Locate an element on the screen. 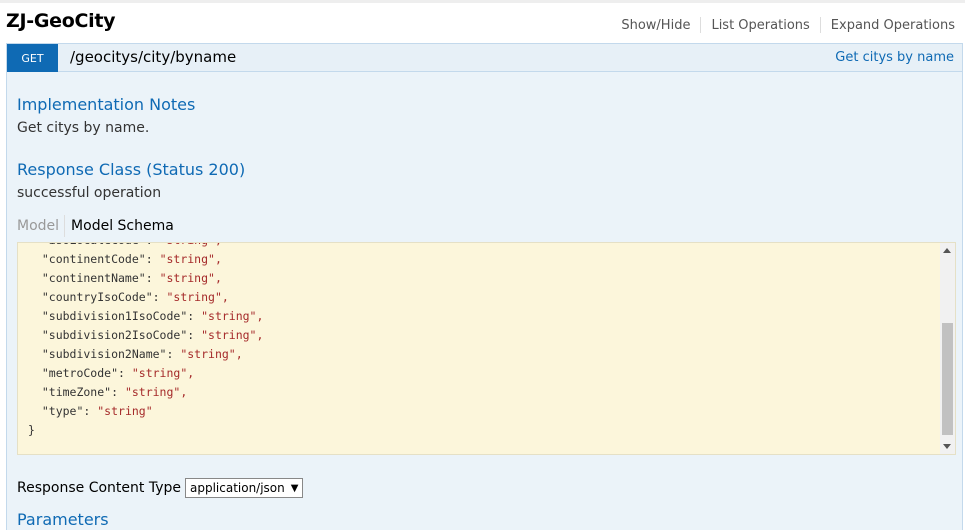  api-title: ZJ-GeoCity is located at coordinates (61, 21).